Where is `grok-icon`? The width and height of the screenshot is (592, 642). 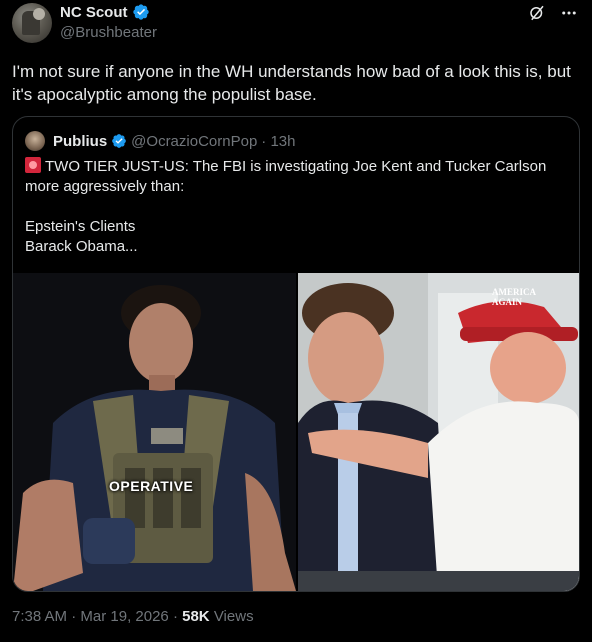 grok-icon is located at coordinates (537, 13).